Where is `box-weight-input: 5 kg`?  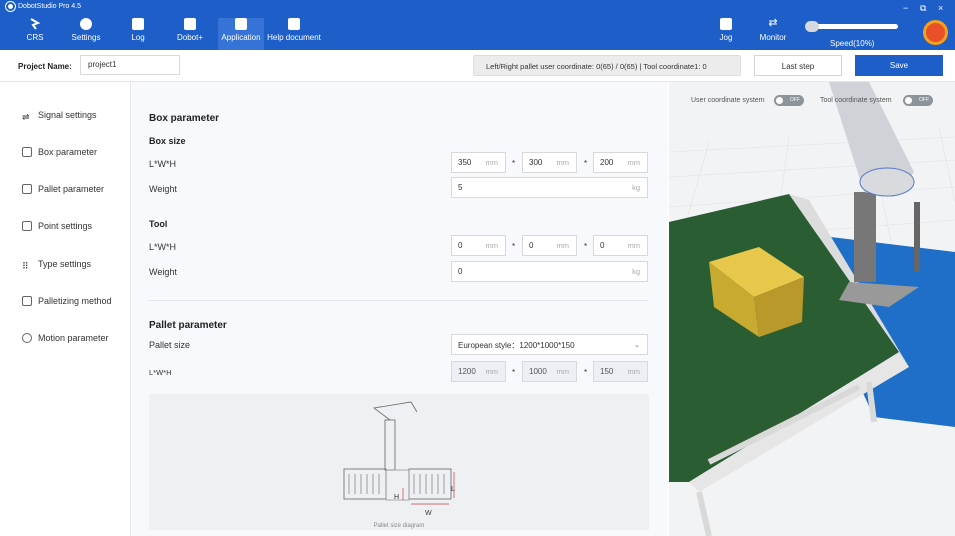
box-weight-input: 5 kg is located at coordinates (549, 187).